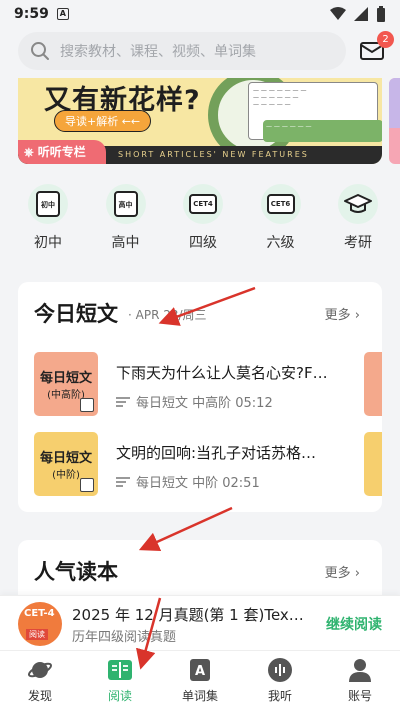  I want to click on book-icon: 初中, so click(48, 204).